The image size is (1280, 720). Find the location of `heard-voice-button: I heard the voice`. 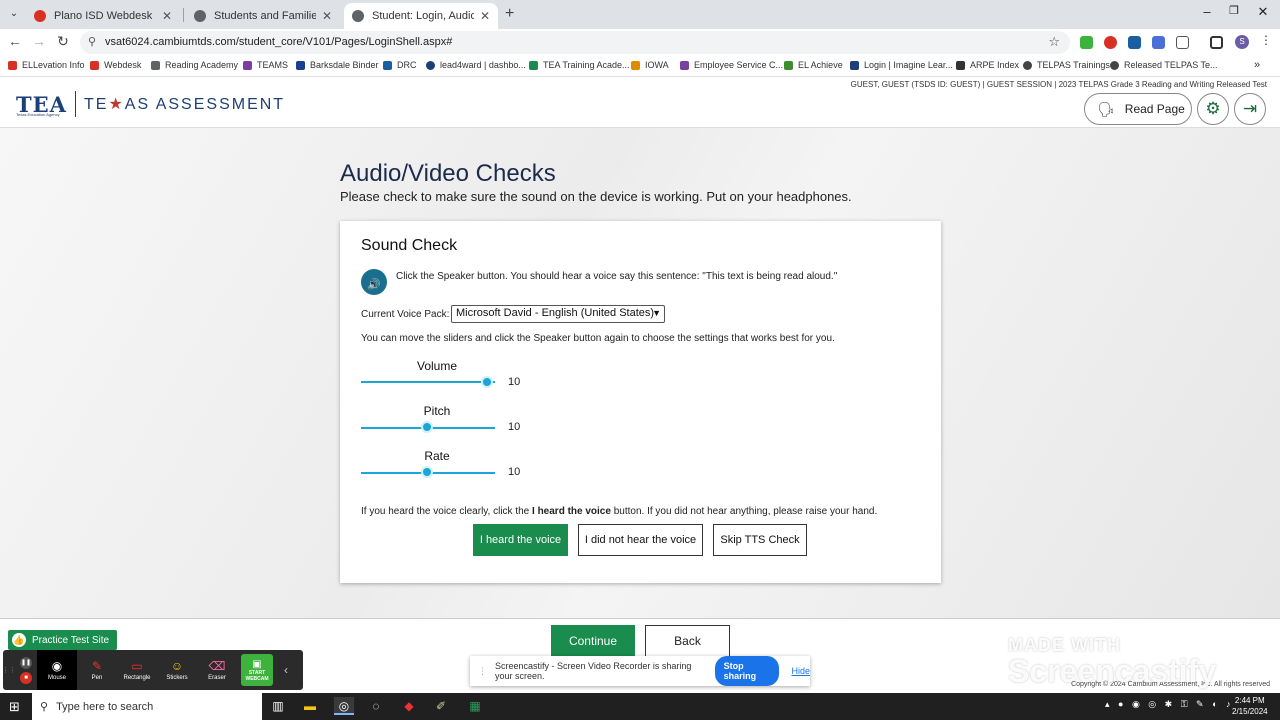

heard-voice-button: I heard the voice is located at coordinates (520, 540).